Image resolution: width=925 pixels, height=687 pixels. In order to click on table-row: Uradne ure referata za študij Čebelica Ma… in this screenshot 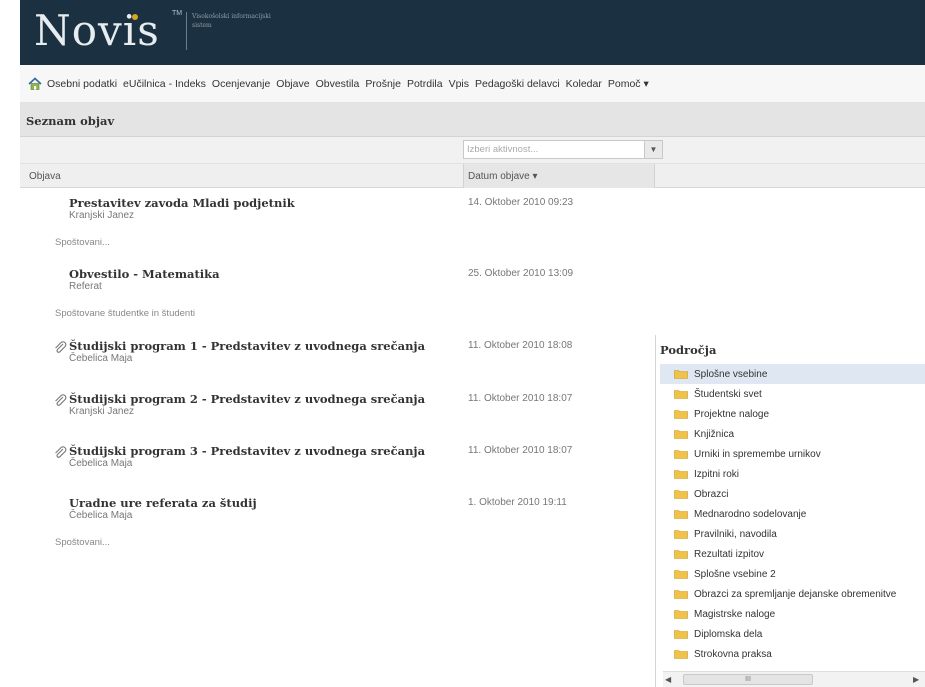, I will do `click(337, 520)`.